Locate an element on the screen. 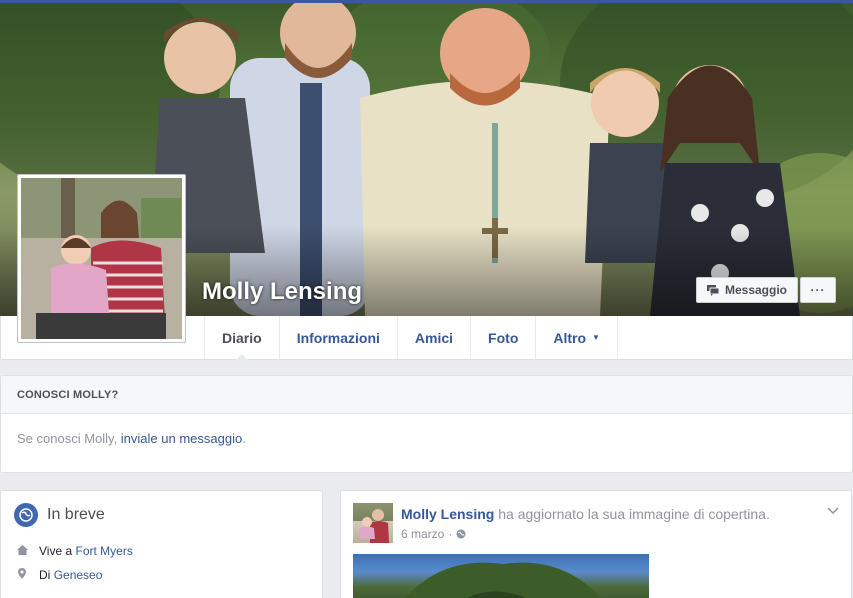 Image resolution: width=853 pixels, height=598 pixels. more-options-button: ··· is located at coordinates (818, 290).